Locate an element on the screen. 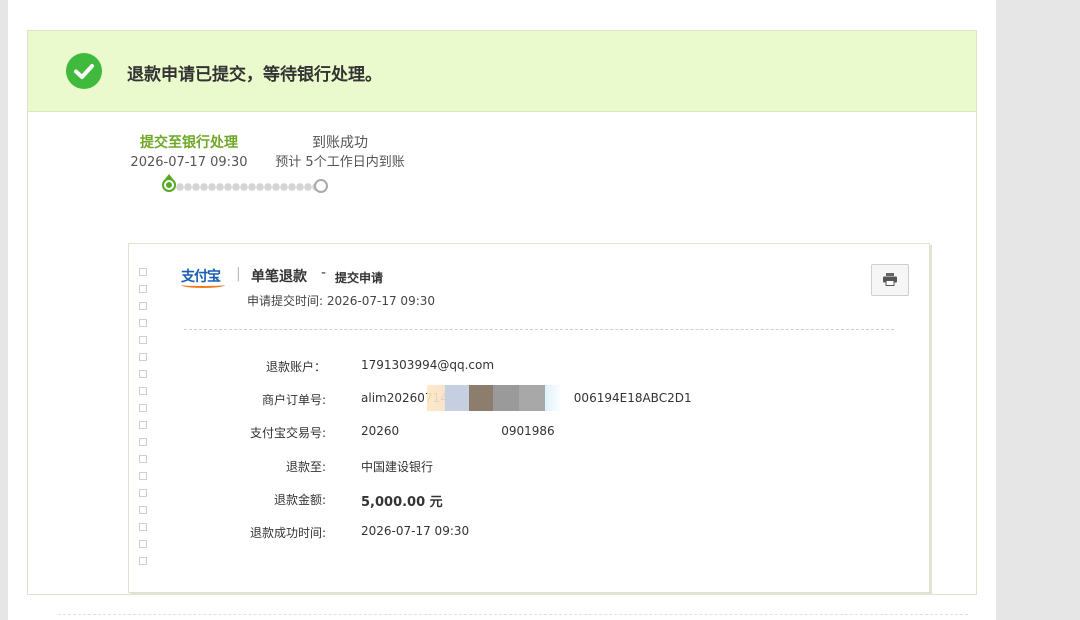 This screenshot has height=620, width=1080. submit-time: 申请提交时间: 2026-07-17 09:30 is located at coordinates (341, 300).